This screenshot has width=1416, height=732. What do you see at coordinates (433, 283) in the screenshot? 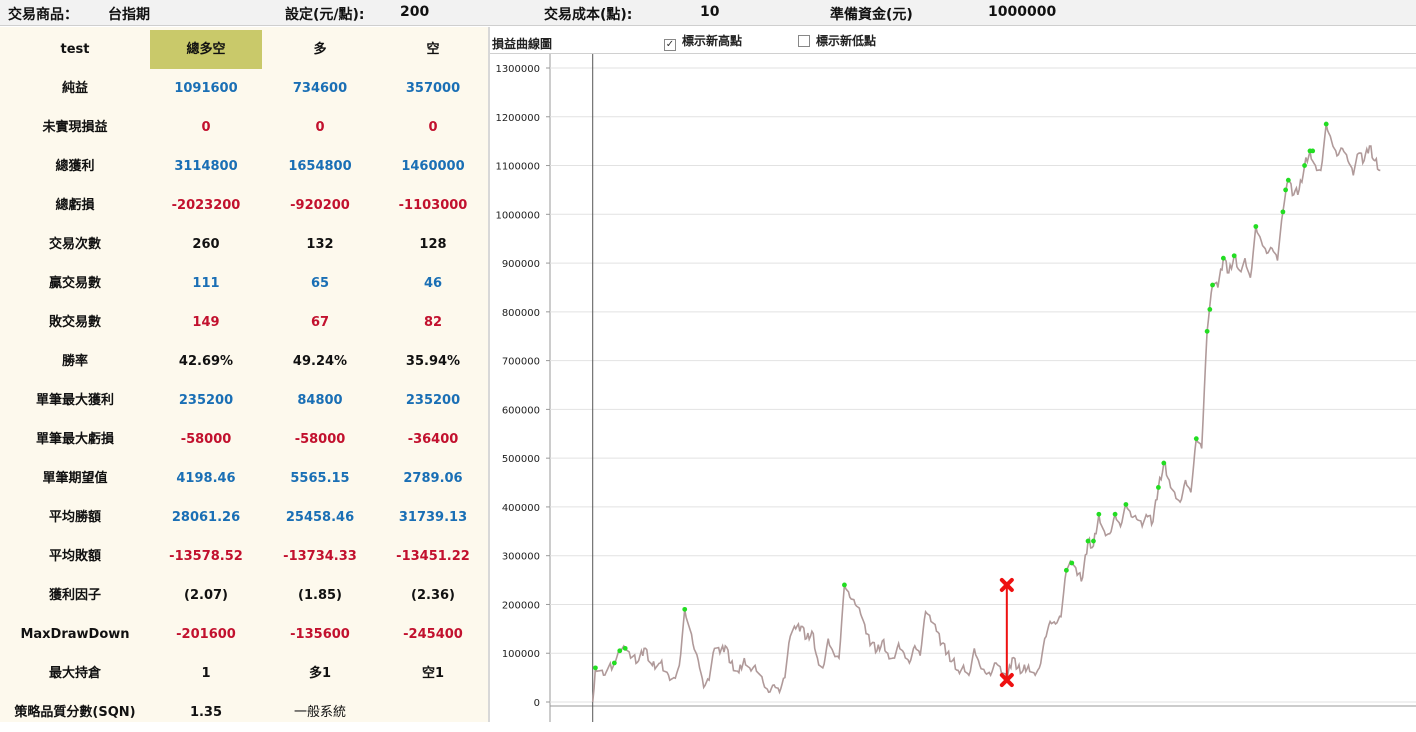
I see `stats-cell: 46` at bounding box center [433, 283].